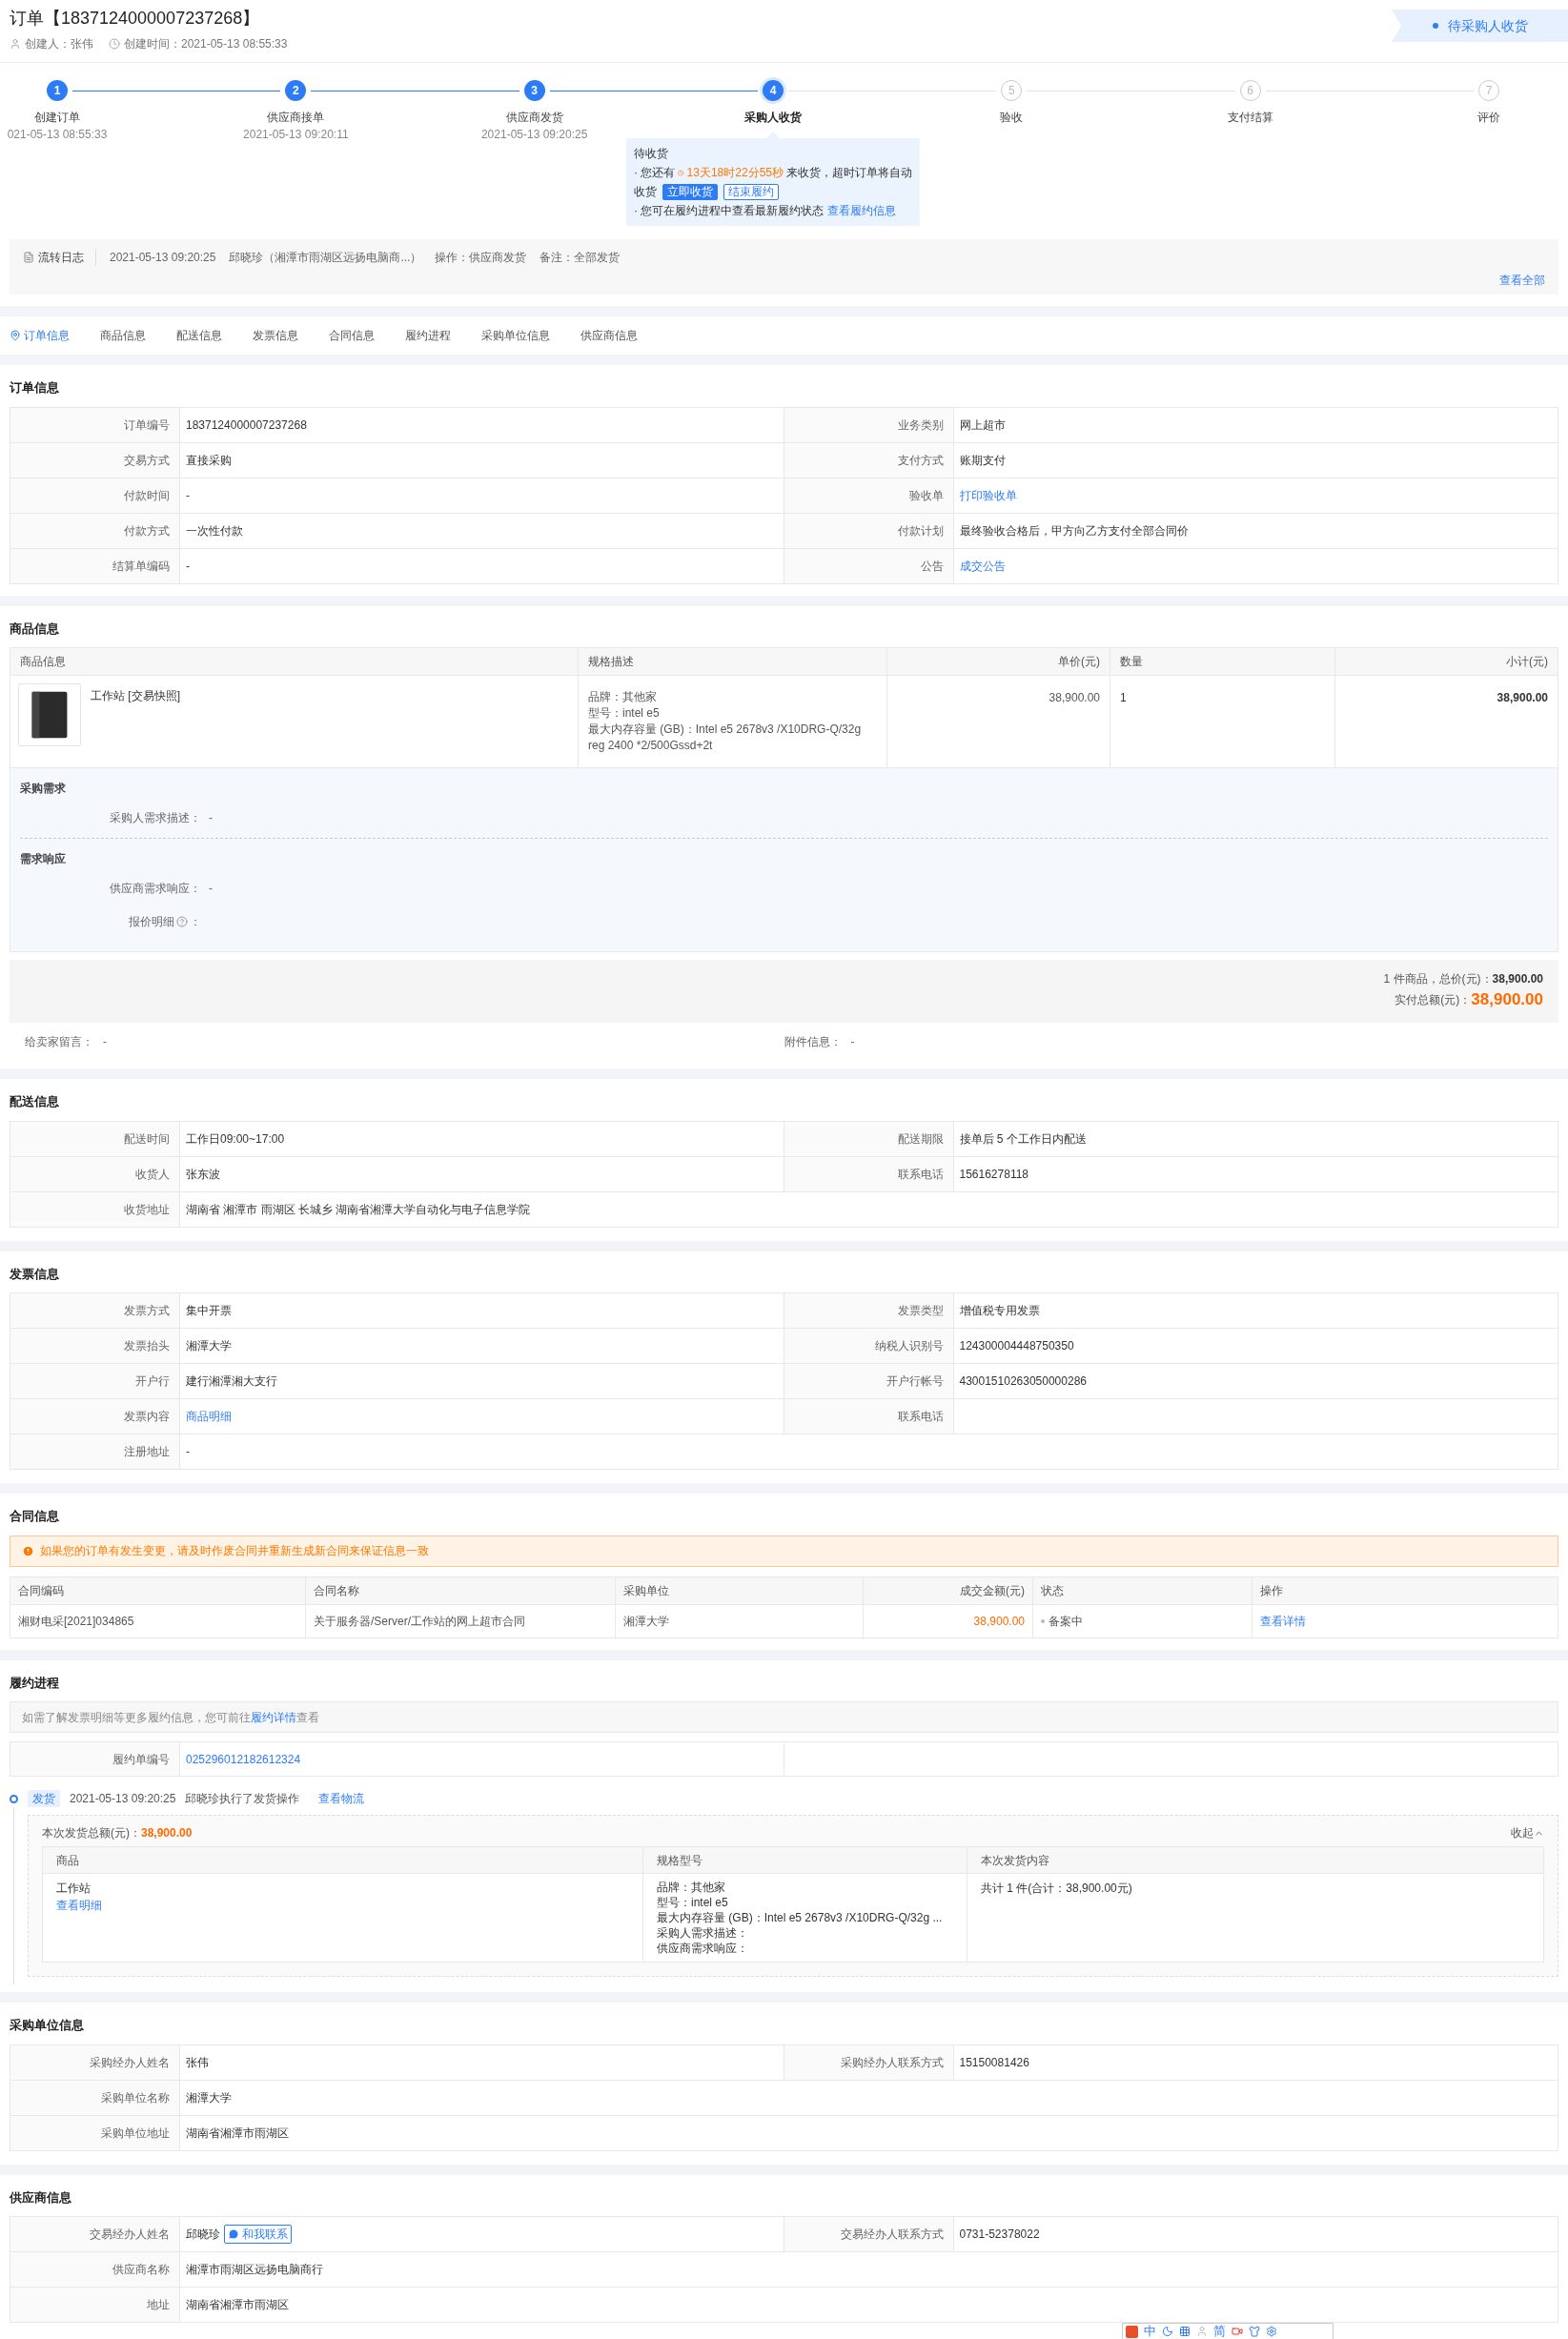 Image resolution: width=1568 pixels, height=2339 pixels. What do you see at coordinates (91, 1833) in the screenshot?
I see `shipment-total-label: 本次发货总额(元)：` at bounding box center [91, 1833].